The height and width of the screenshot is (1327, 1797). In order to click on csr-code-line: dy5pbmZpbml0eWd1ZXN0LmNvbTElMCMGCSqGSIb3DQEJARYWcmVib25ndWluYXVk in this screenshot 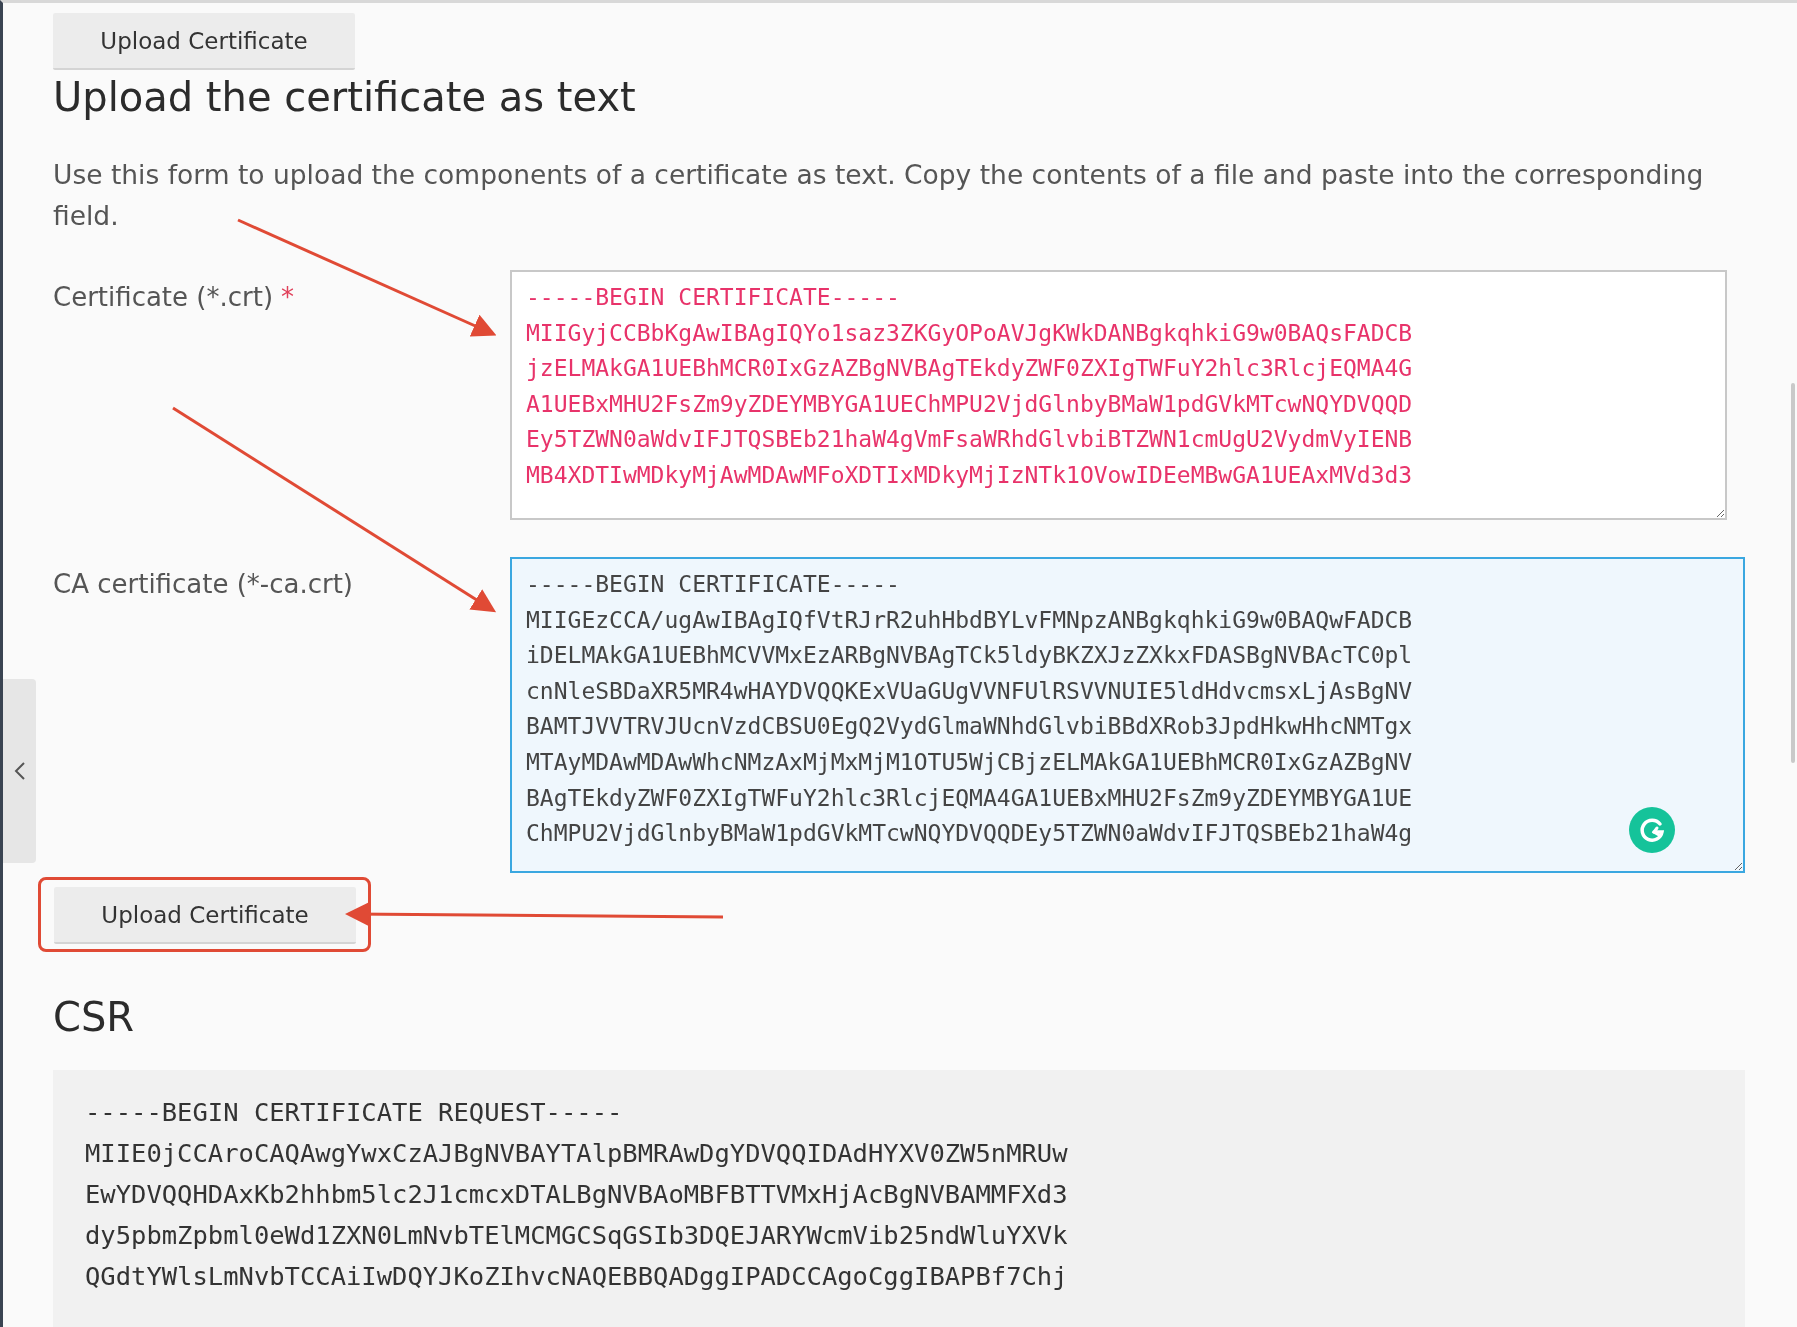, I will do `click(577, 1235)`.